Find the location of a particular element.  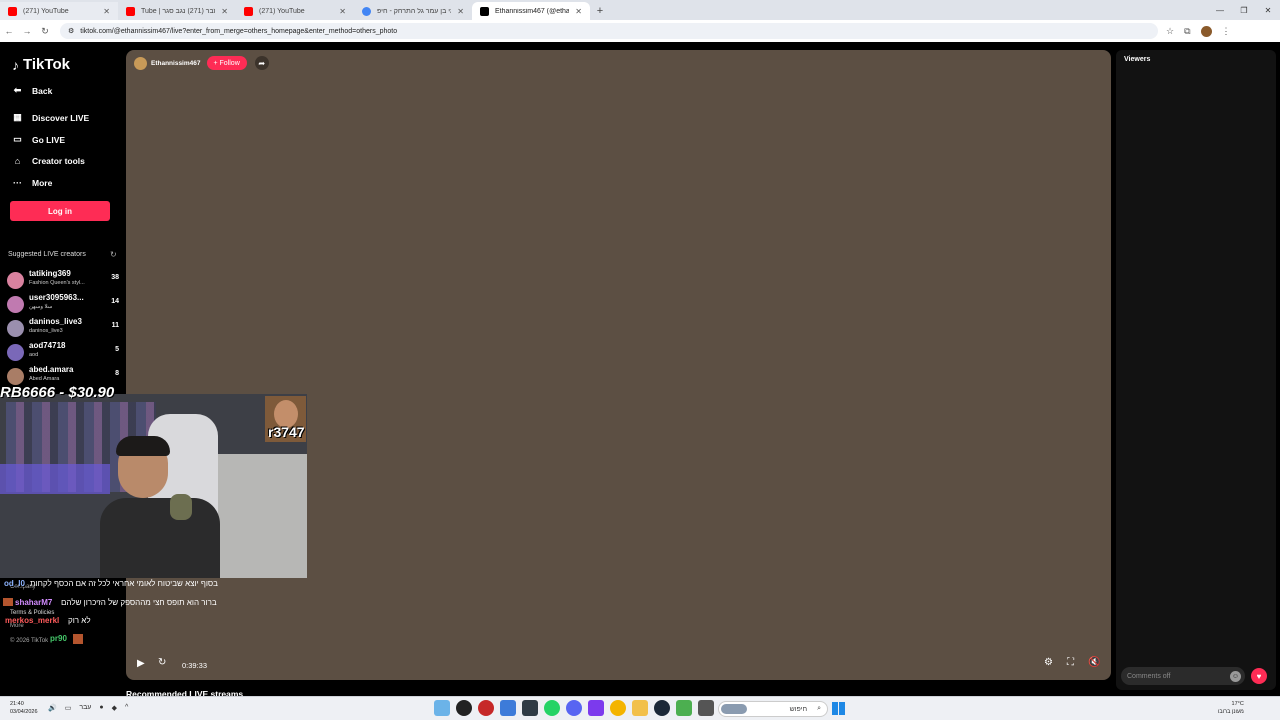

home-icon: ⌂ is located at coordinates (17, 161).